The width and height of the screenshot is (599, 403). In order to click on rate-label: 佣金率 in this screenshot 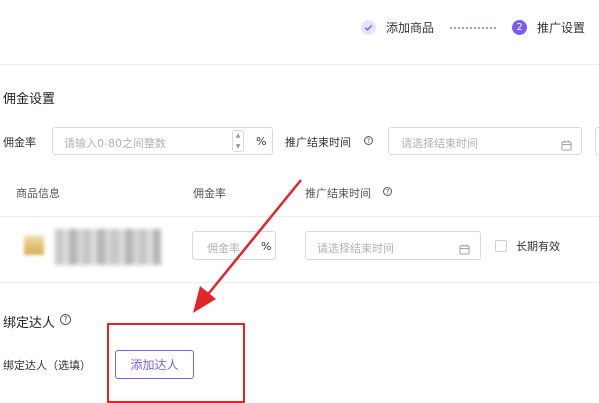, I will do `click(19, 142)`.